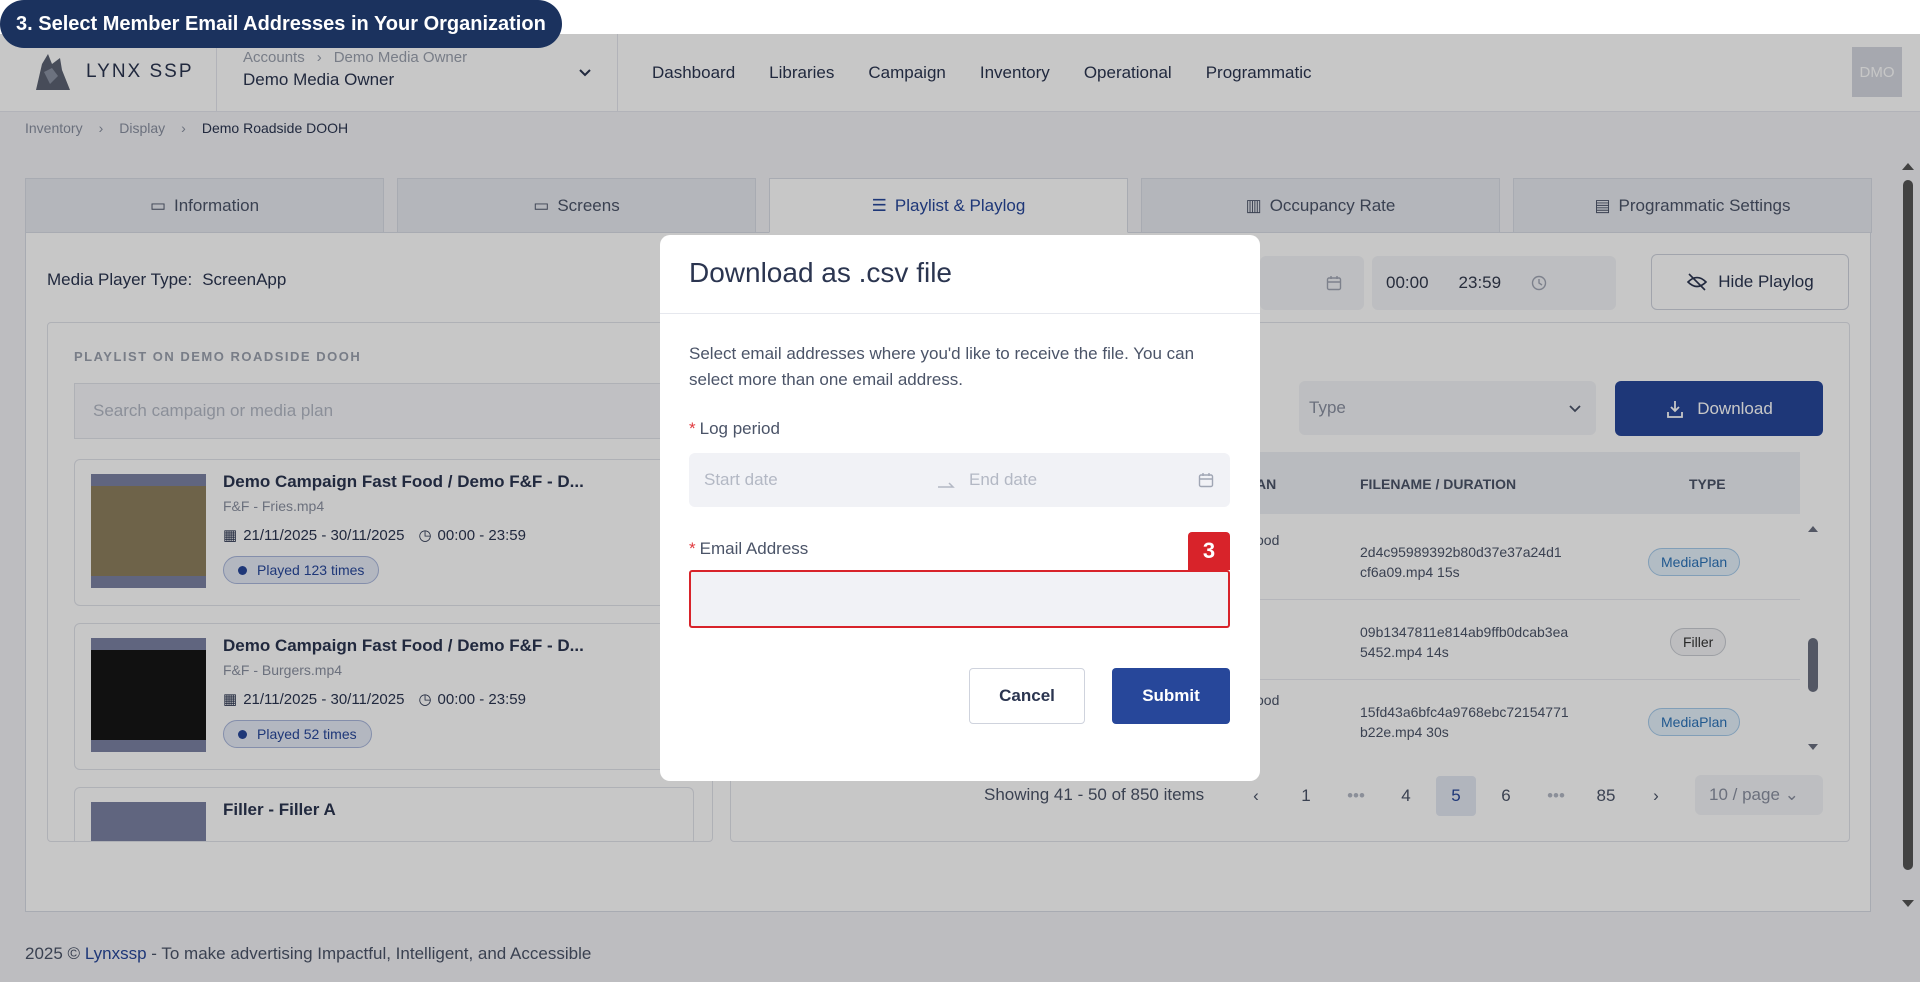  I want to click on cancel-button: Cancel, so click(1027, 696).